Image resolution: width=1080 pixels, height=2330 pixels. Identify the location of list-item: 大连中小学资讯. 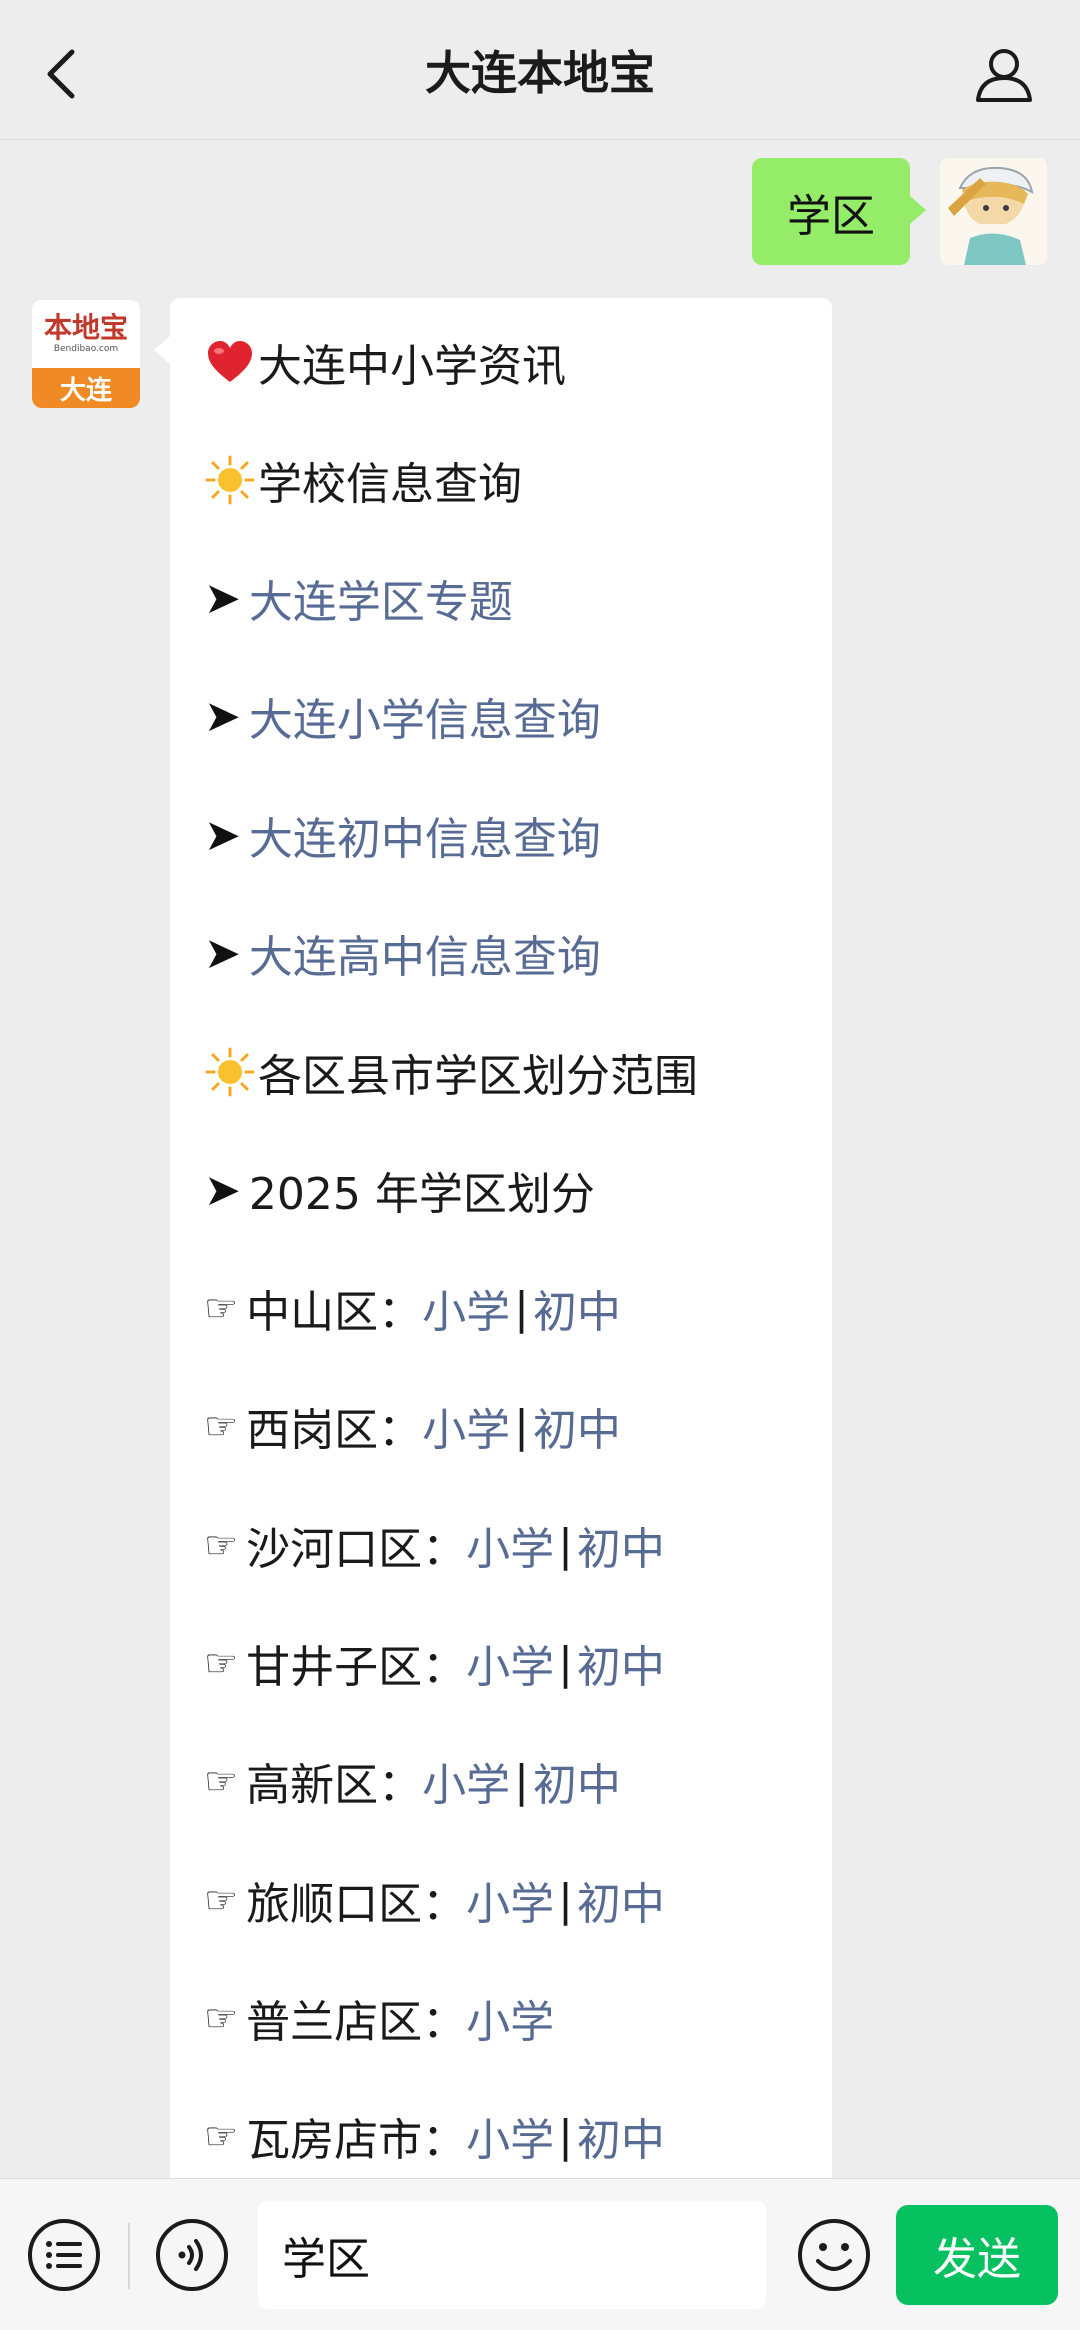
(385, 362).